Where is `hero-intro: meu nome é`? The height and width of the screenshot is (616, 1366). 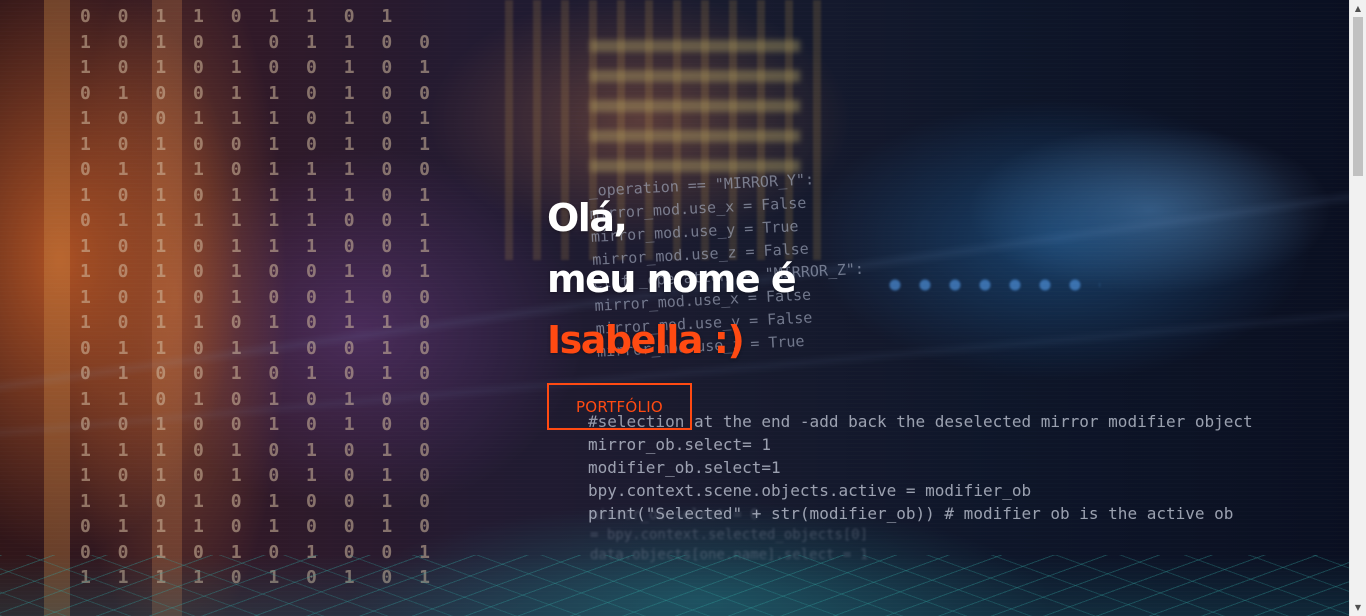
hero-intro: meu nome é is located at coordinates (672, 279).